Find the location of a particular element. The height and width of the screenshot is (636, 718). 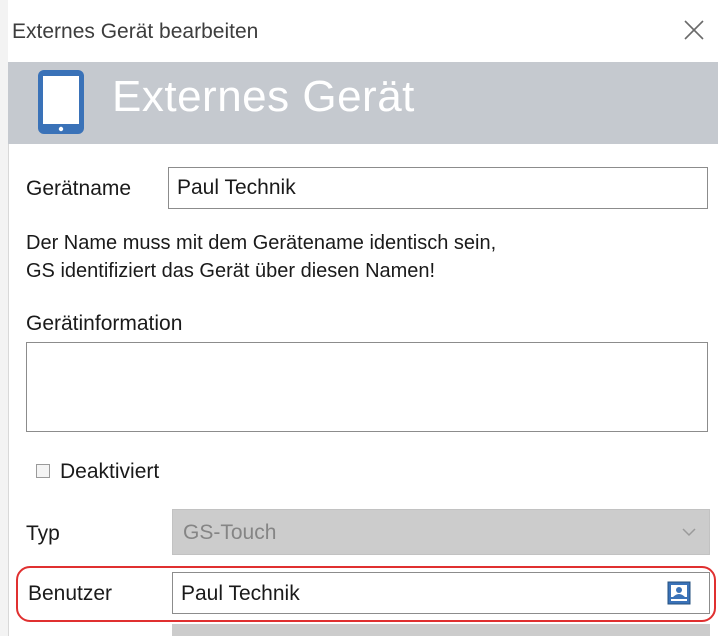

device-name-label: Gerätname is located at coordinates (79, 188).